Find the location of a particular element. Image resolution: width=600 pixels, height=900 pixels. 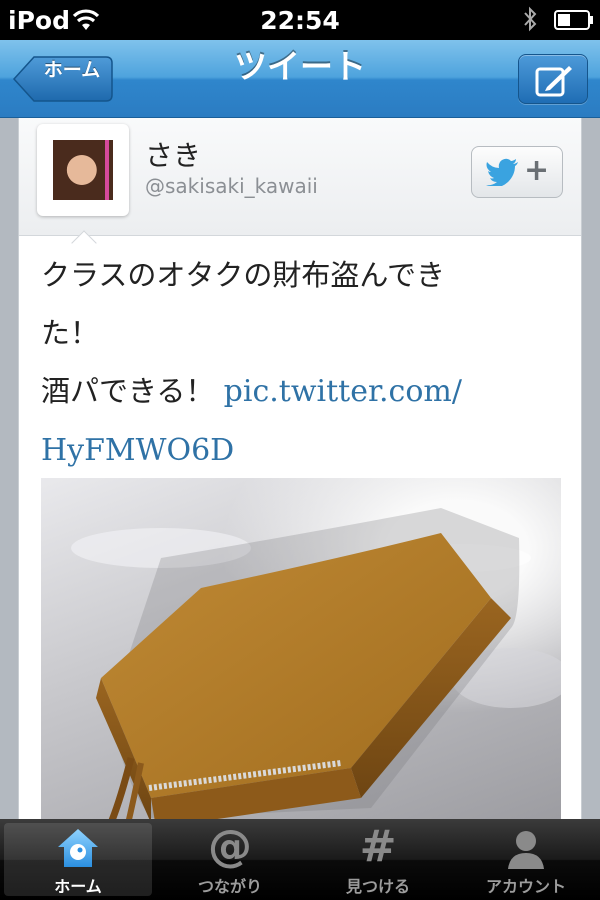

tab-bar: ホーム @ つながり # 見つける アカウント is located at coordinates (300, 859).